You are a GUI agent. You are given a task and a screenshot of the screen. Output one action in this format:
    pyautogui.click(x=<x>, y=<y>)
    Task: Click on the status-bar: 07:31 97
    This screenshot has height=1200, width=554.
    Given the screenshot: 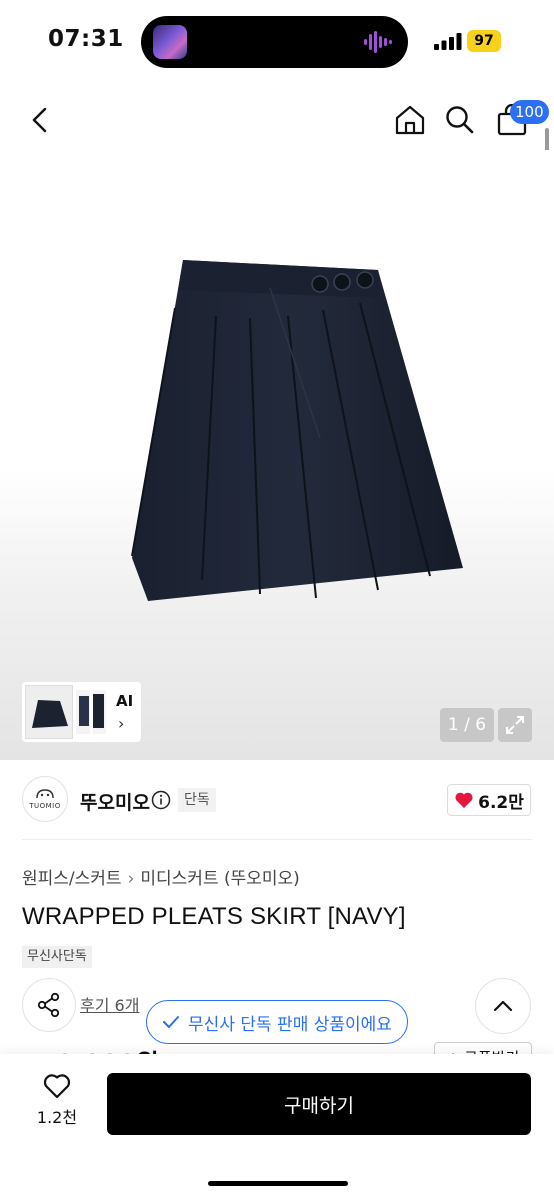 What is the action you would take?
    pyautogui.click(x=277, y=42)
    